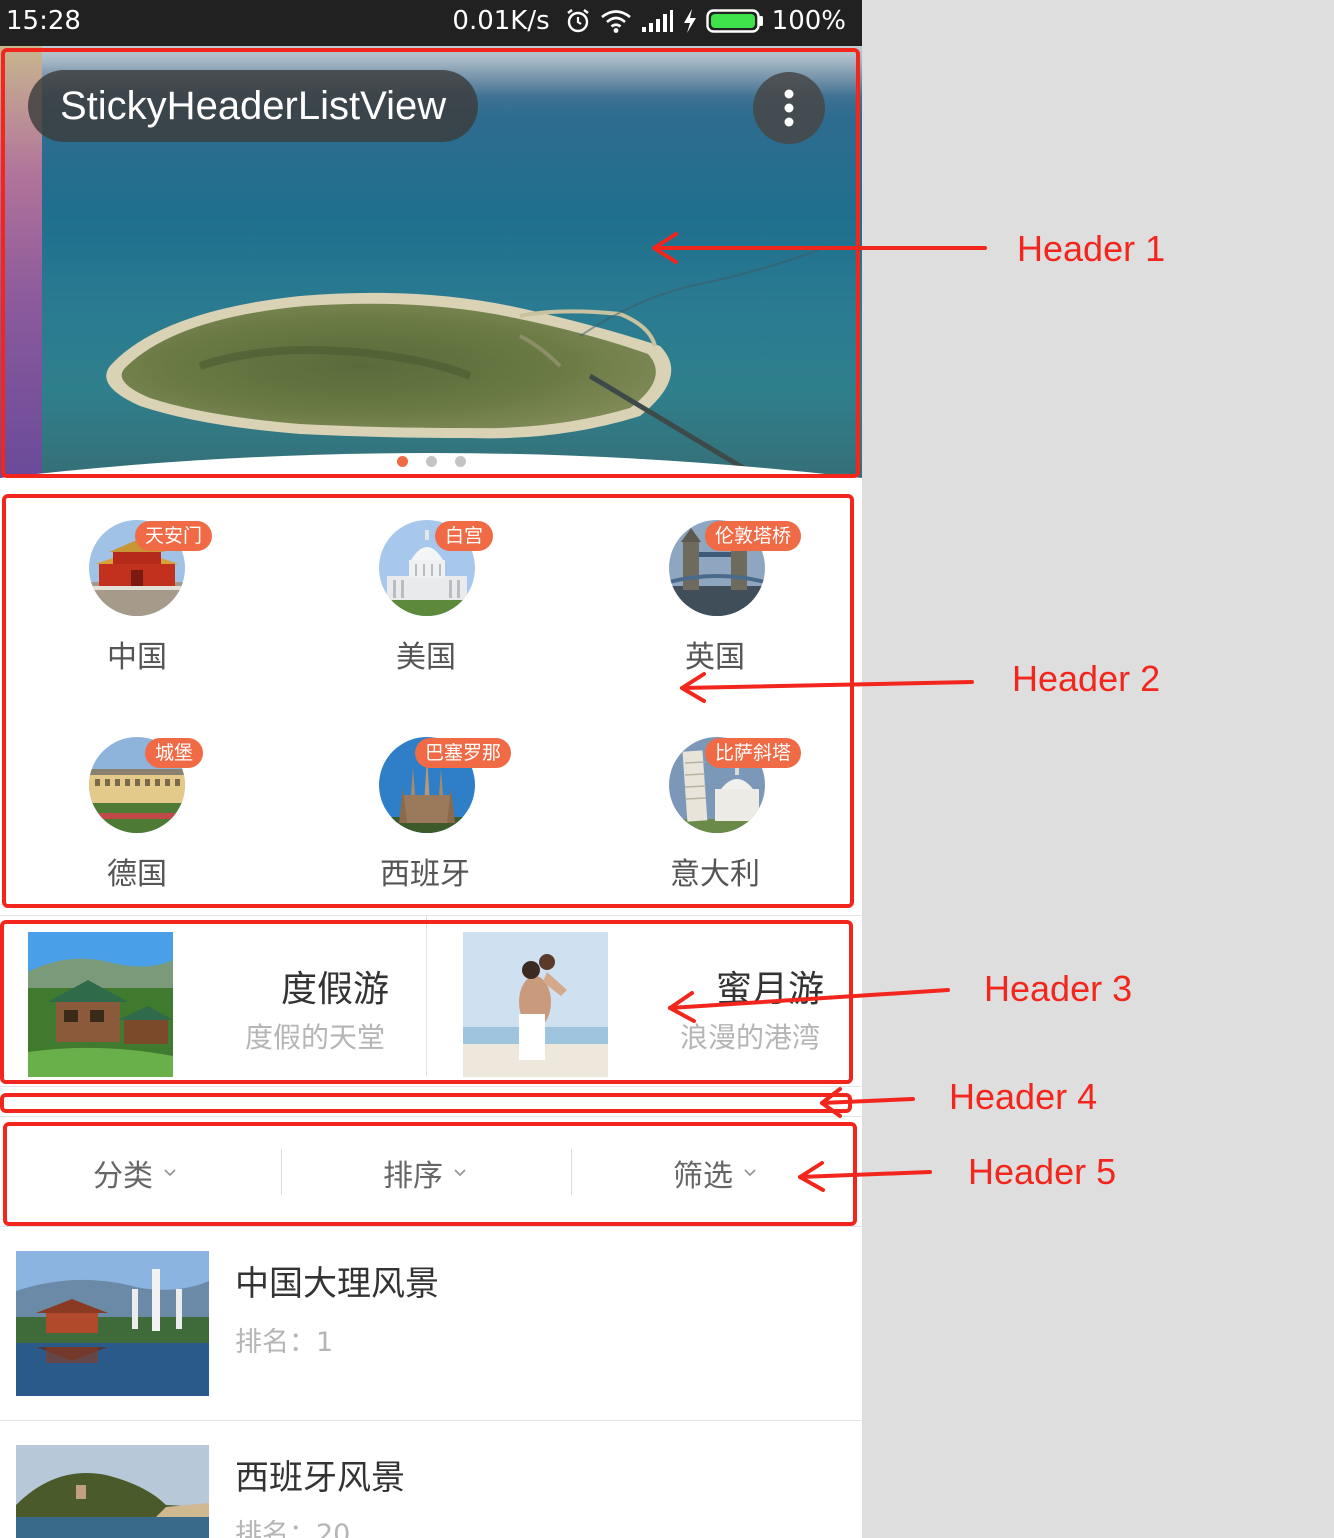  What do you see at coordinates (1042, 1171) in the screenshot?
I see `annotation-label-header-5: Header 5` at bounding box center [1042, 1171].